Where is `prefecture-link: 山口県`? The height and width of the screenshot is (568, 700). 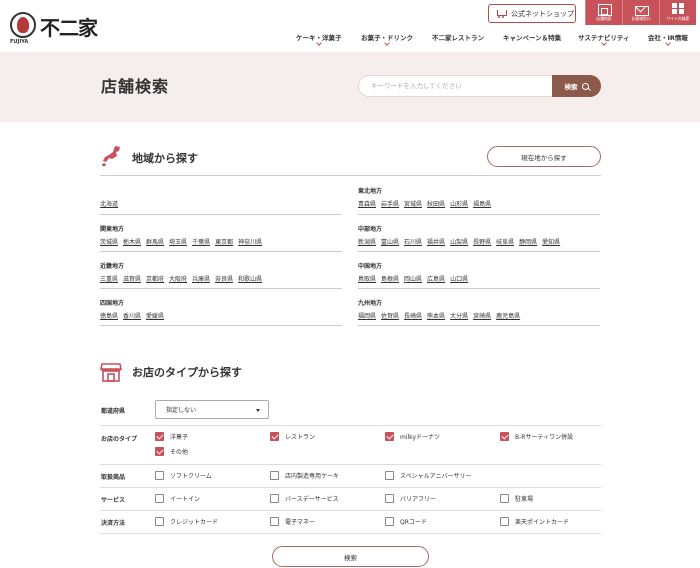
prefecture-link: 山口県 is located at coordinates (459, 279).